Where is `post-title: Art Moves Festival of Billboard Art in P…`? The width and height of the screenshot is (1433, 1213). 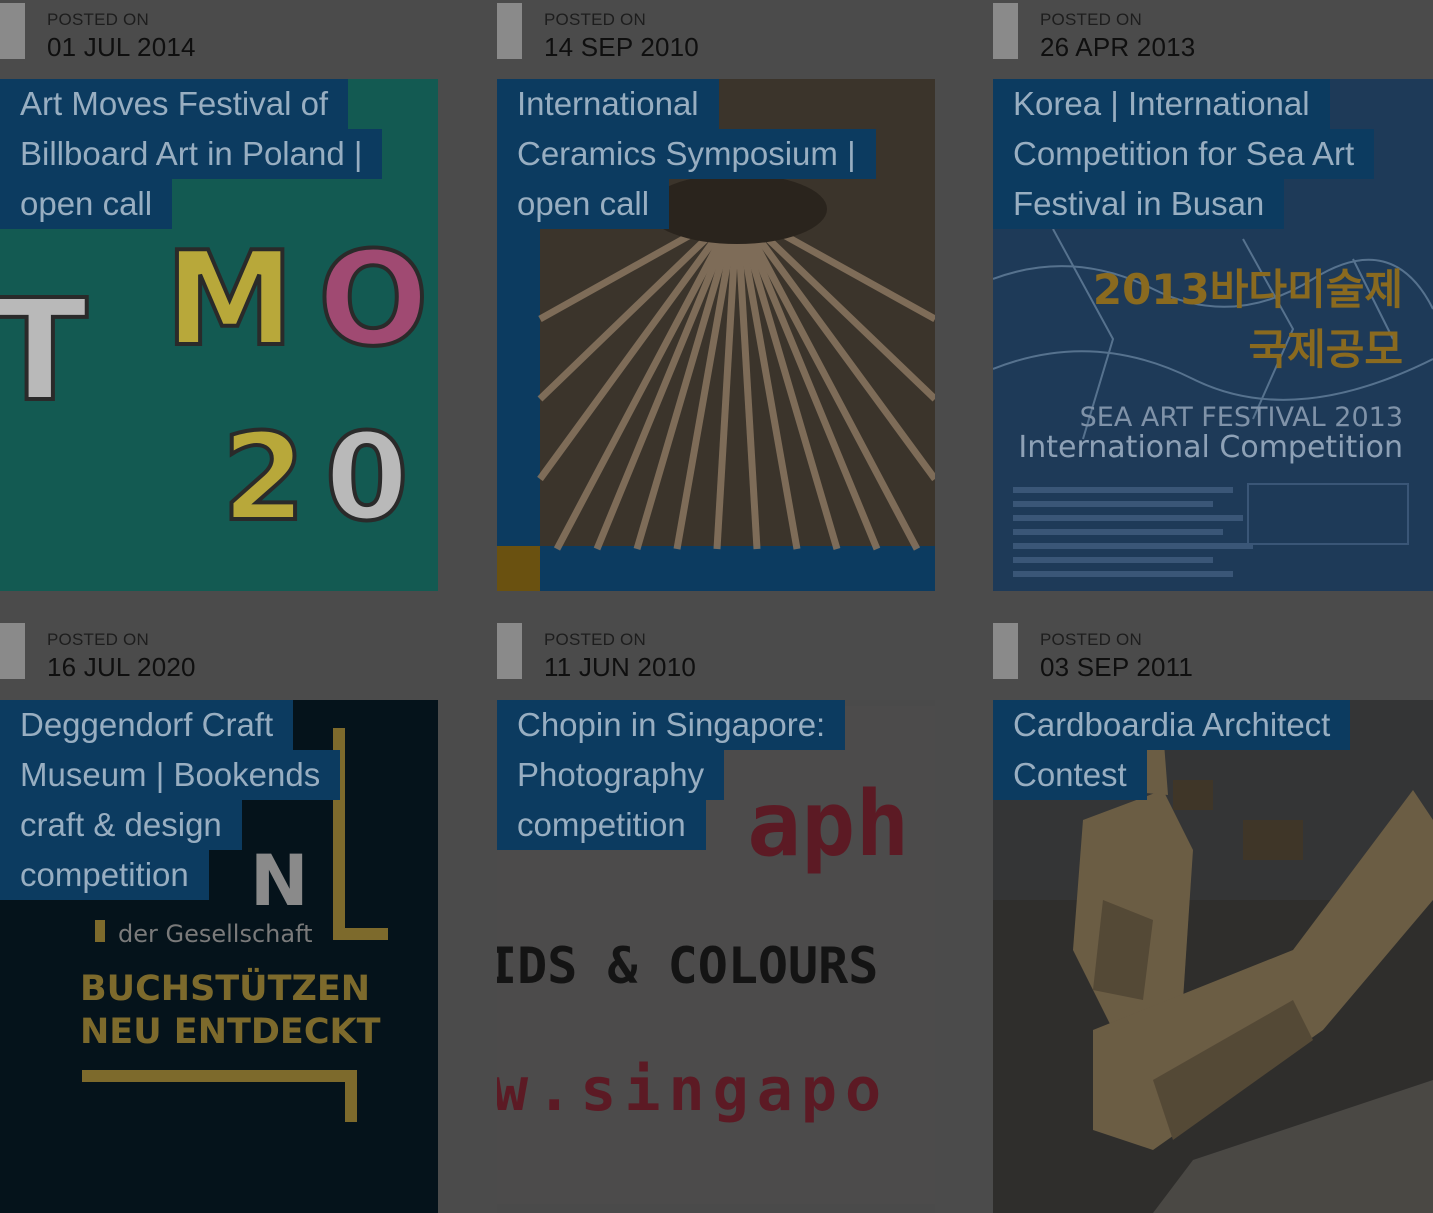 post-title: Art Moves Festival of Billboard Art in P… is located at coordinates (215, 154).